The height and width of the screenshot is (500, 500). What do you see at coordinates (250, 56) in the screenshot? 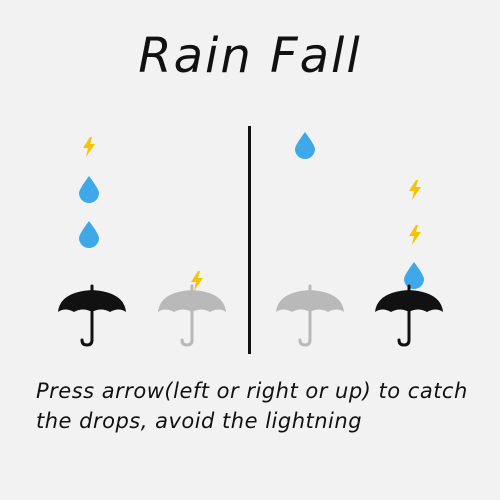
I see `game-title: Rain Fall` at bounding box center [250, 56].